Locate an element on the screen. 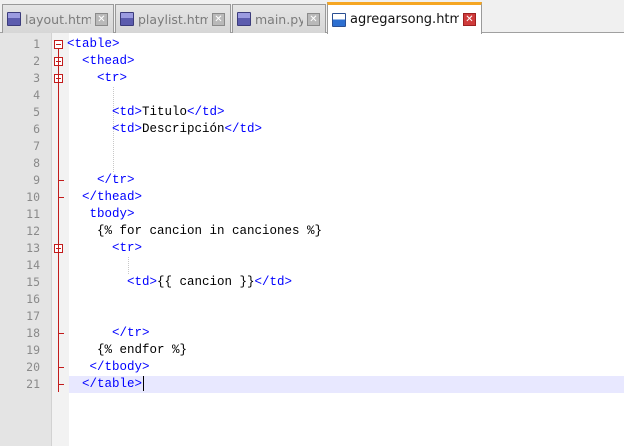  tab-label: main.py is located at coordinates (279, 19).